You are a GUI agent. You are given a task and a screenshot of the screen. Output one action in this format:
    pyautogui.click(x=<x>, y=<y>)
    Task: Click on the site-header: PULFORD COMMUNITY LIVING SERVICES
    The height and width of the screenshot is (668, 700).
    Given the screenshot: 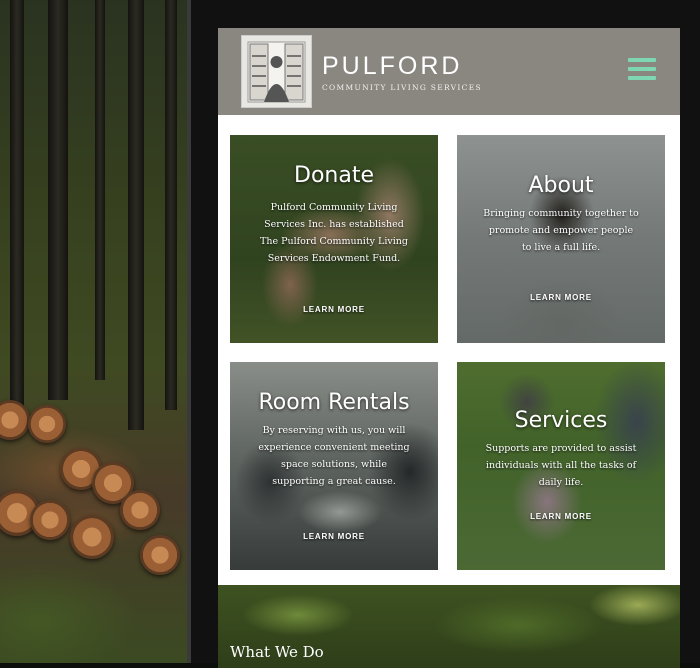 What is the action you would take?
    pyautogui.click(x=449, y=71)
    